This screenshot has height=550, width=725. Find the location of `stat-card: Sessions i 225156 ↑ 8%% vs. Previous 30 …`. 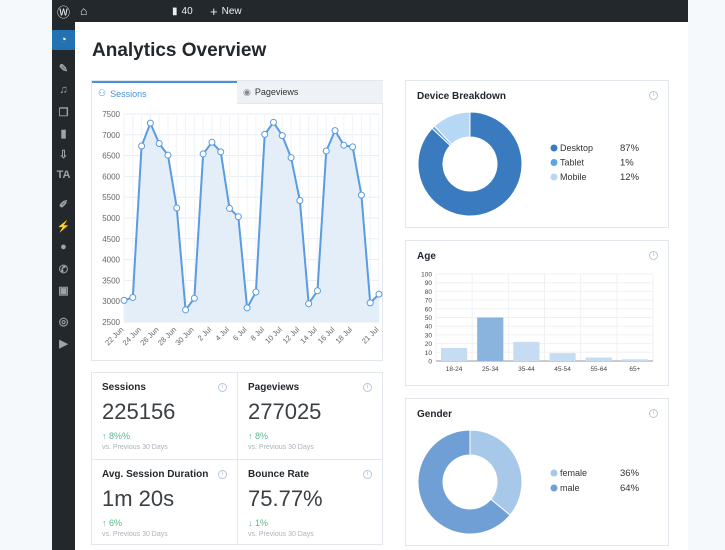

stat-card: Sessions i 225156 ↑ 8%% vs. Previous 30 … is located at coordinates (164, 416).